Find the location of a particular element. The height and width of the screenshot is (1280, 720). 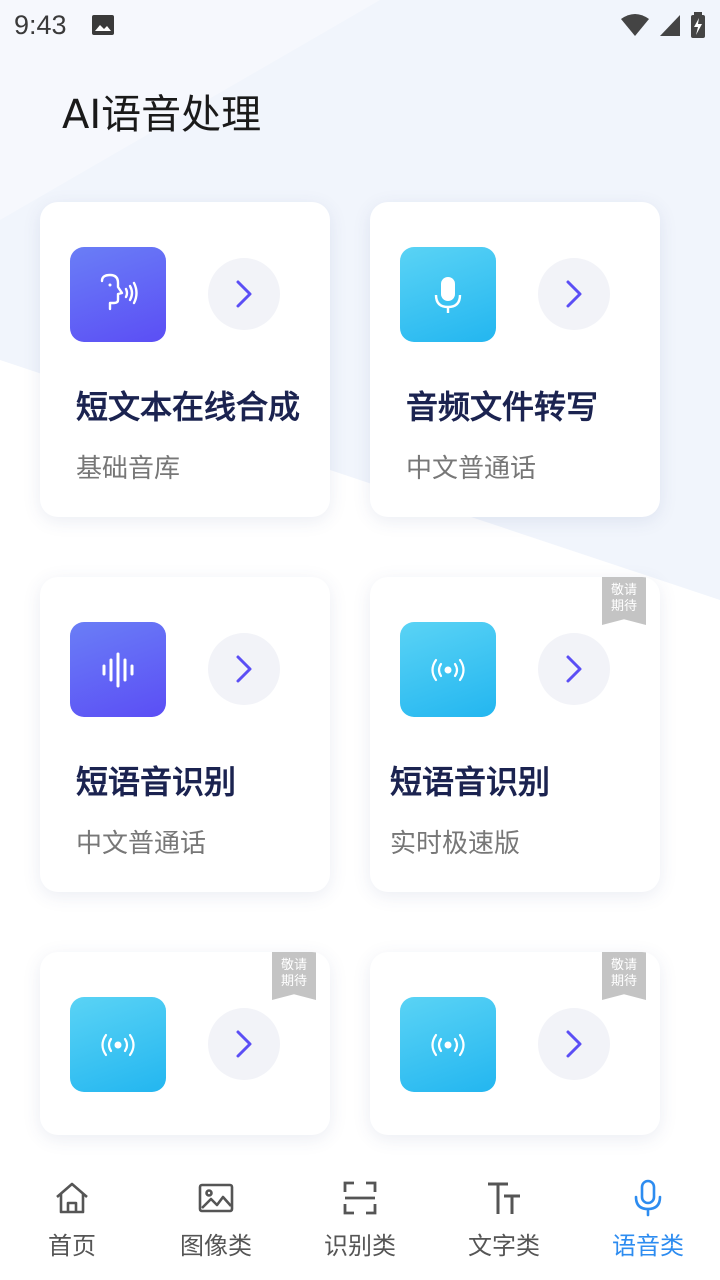

nav-item-text: 文字类 is located at coordinates (504, 1220).